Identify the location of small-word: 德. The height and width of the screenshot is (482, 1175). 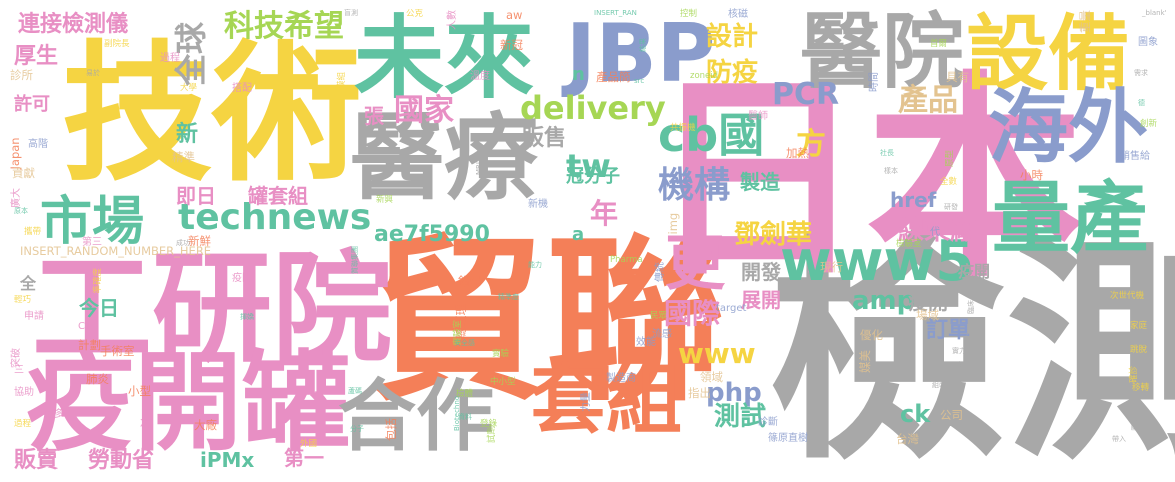
(1141, 103).